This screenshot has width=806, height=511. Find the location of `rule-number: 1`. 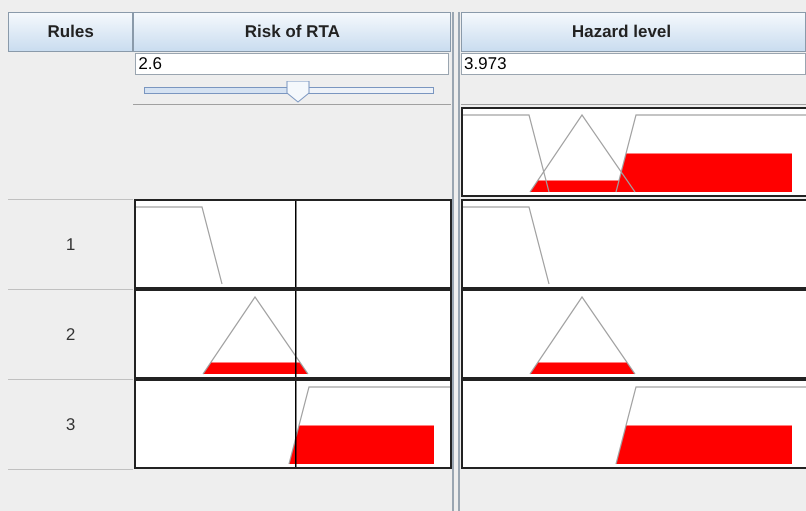

rule-number: 1 is located at coordinates (71, 245).